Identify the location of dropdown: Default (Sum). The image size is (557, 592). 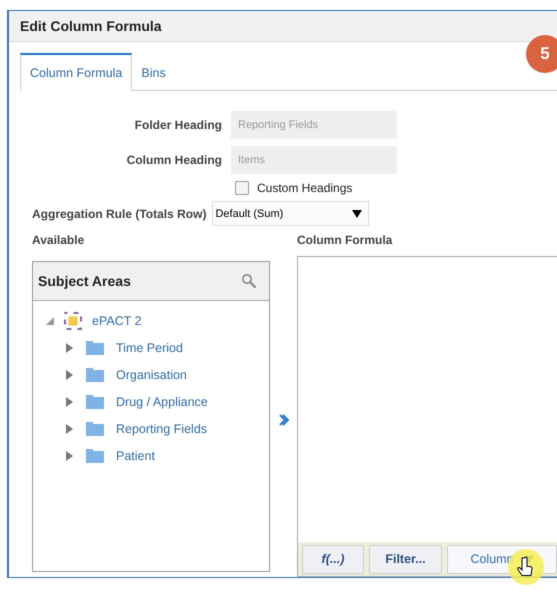
(291, 213).